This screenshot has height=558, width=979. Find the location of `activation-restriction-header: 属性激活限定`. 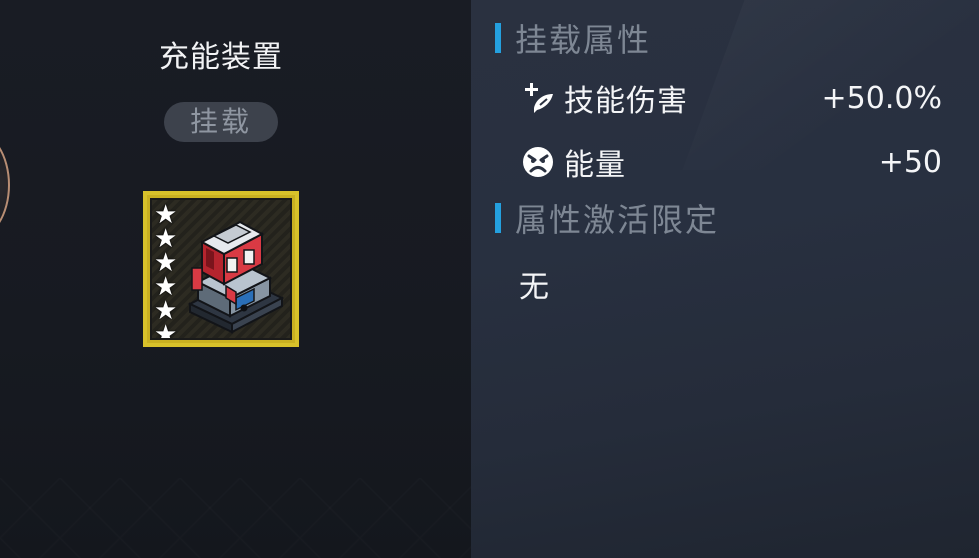

activation-restriction-header: 属性激活限定 is located at coordinates (607, 219).